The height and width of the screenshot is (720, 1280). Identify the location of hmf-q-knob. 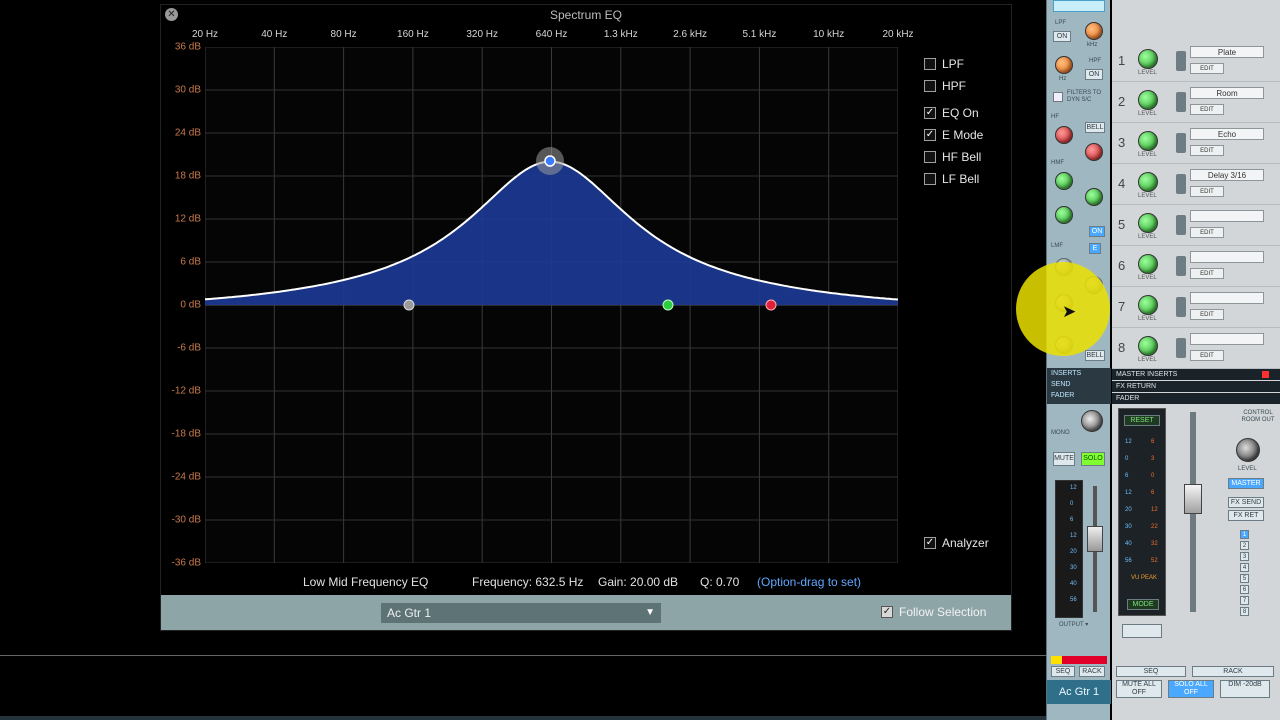
(1064, 215).